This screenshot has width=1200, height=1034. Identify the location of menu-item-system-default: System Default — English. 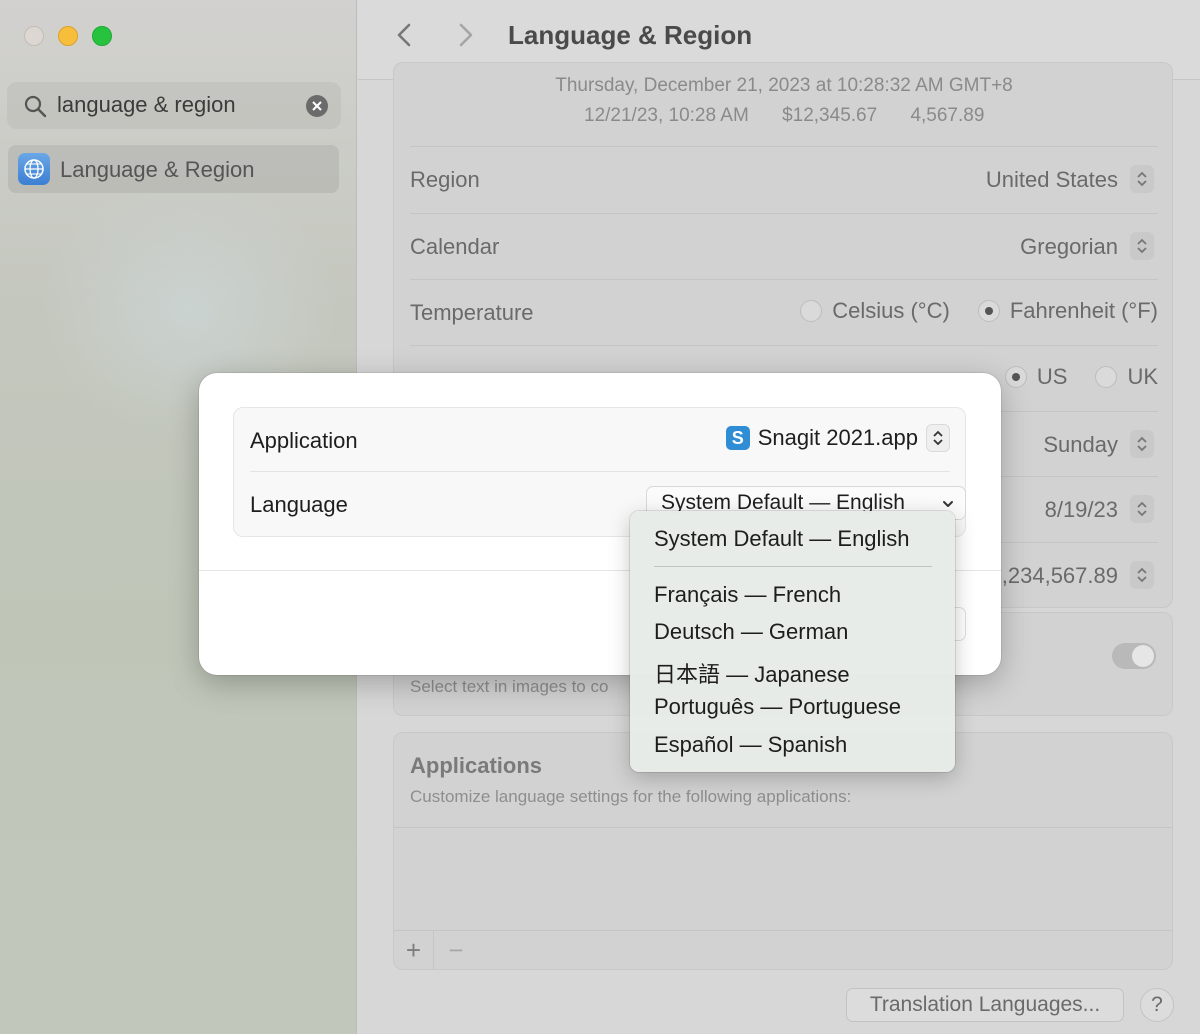
(782, 539).